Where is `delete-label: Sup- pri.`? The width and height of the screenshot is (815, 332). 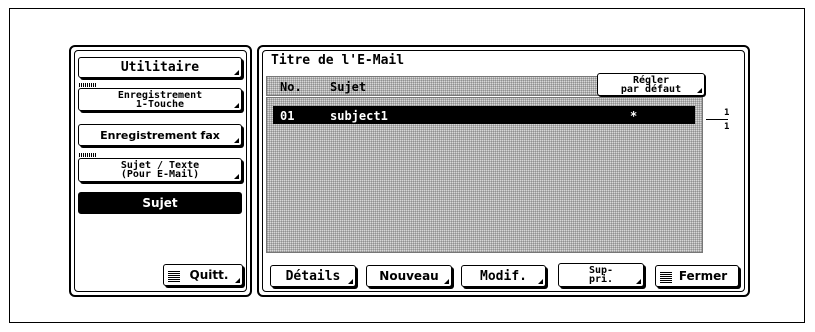 delete-label: Sup- pri. is located at coordinates (601, 275).